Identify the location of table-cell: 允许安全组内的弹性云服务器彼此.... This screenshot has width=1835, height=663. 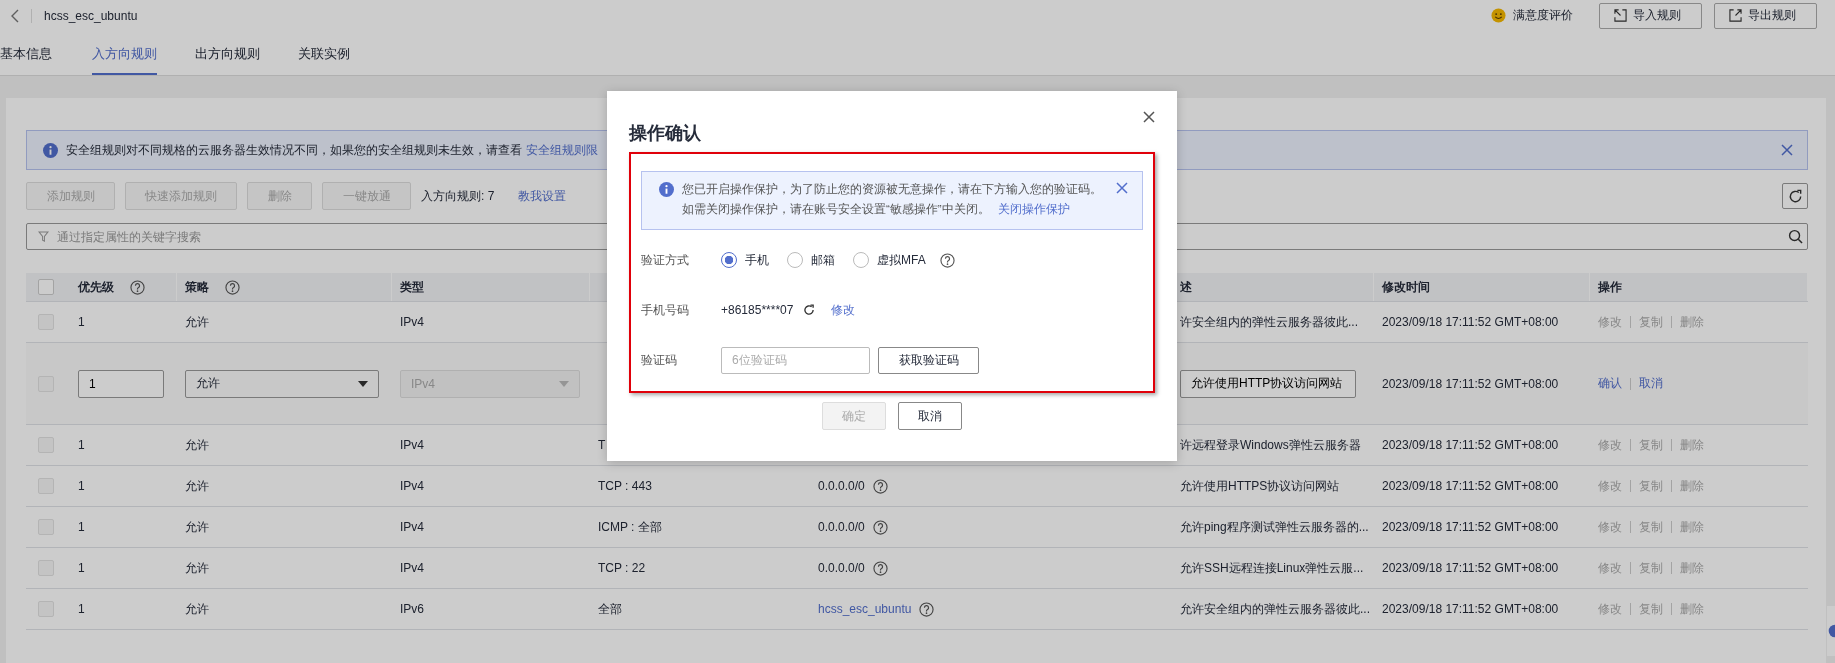
(1275, 609).